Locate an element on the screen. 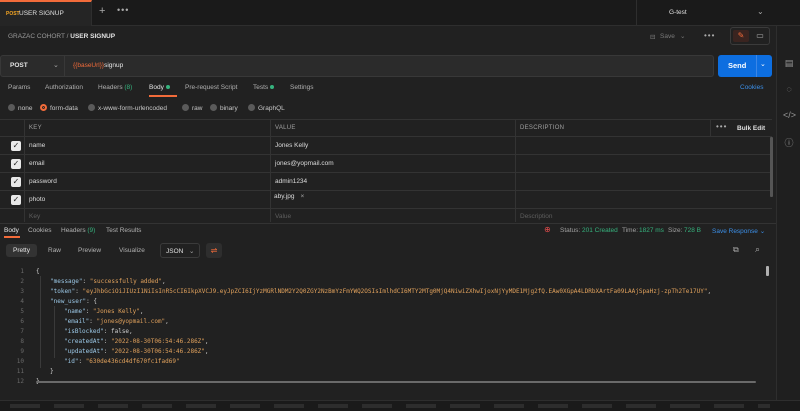 The width and height of the screenshot is (800, 411). table-cell-key: email is located at coordinates (37, 163).